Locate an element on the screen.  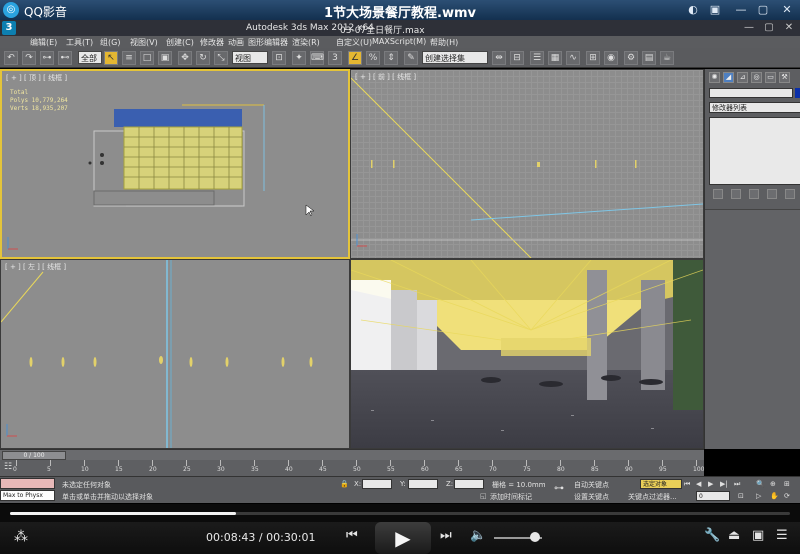
time-slider: 0 / 100 is located at coordinates (352, 454).